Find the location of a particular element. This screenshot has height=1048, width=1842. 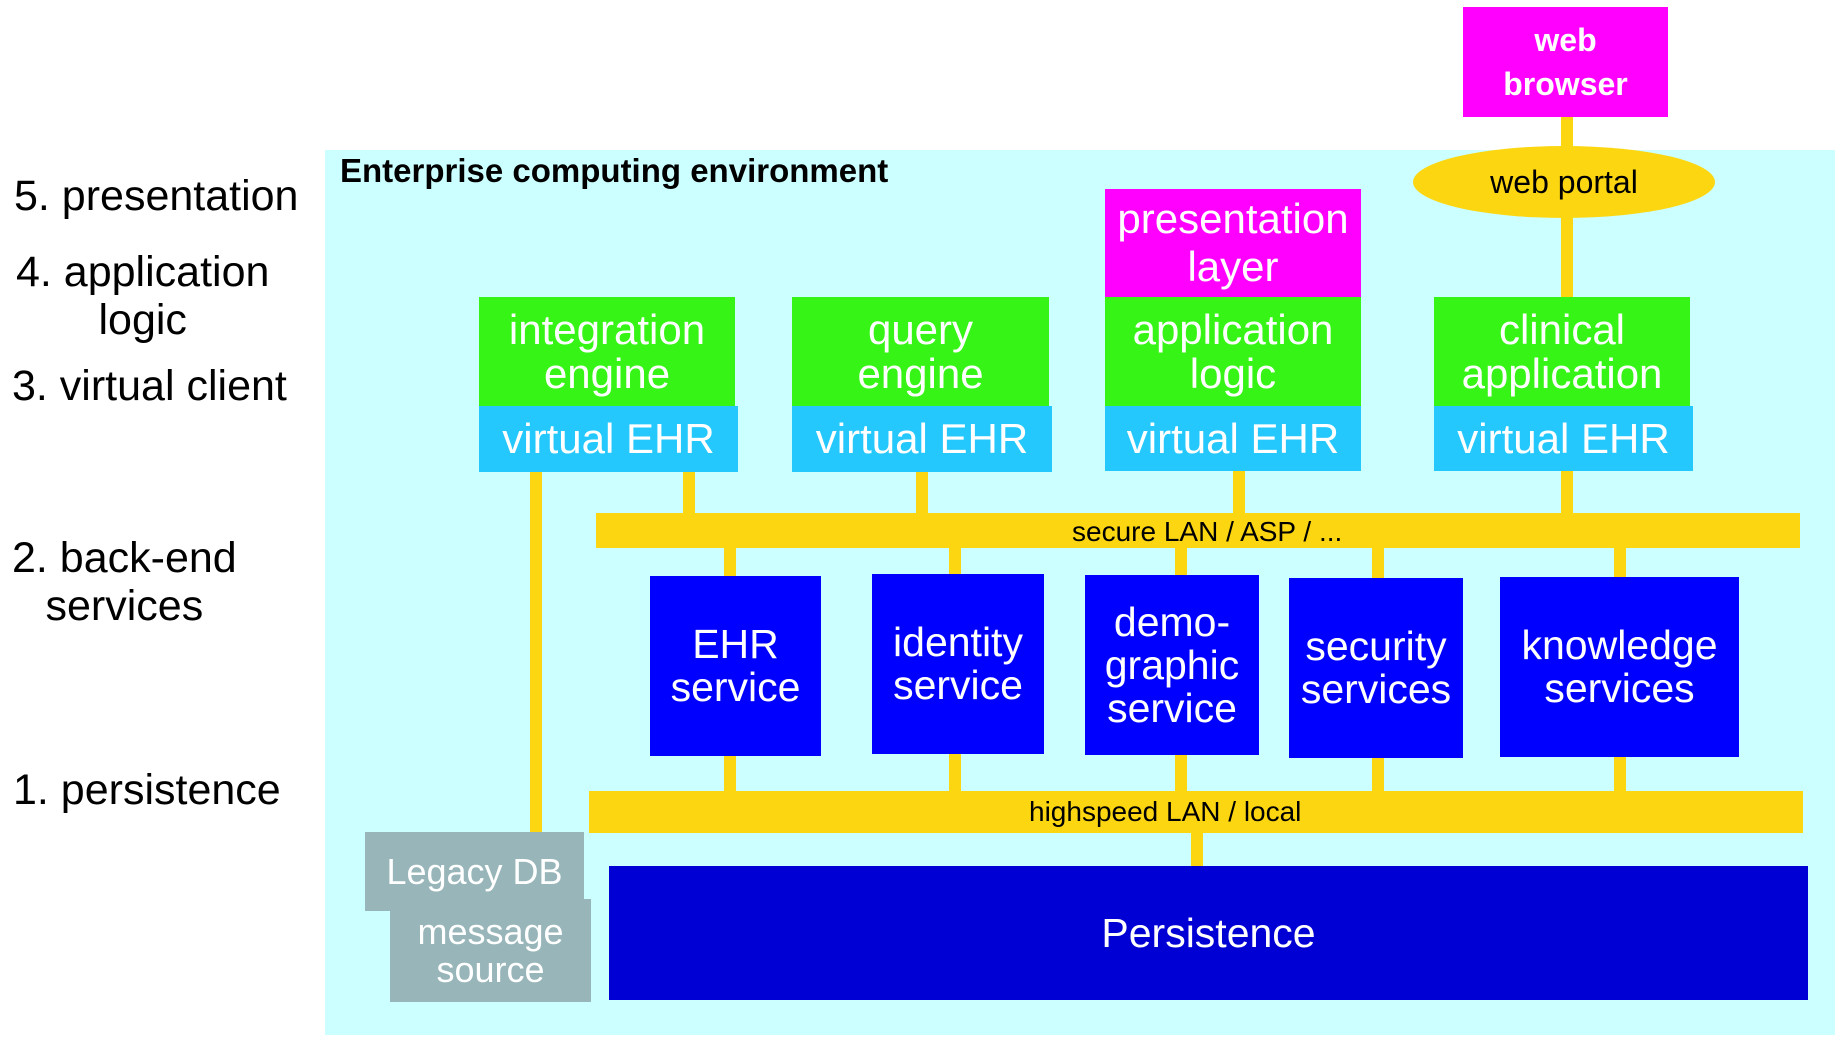

layer-label-text: 5. presentation is located at coordinates (156, 196).